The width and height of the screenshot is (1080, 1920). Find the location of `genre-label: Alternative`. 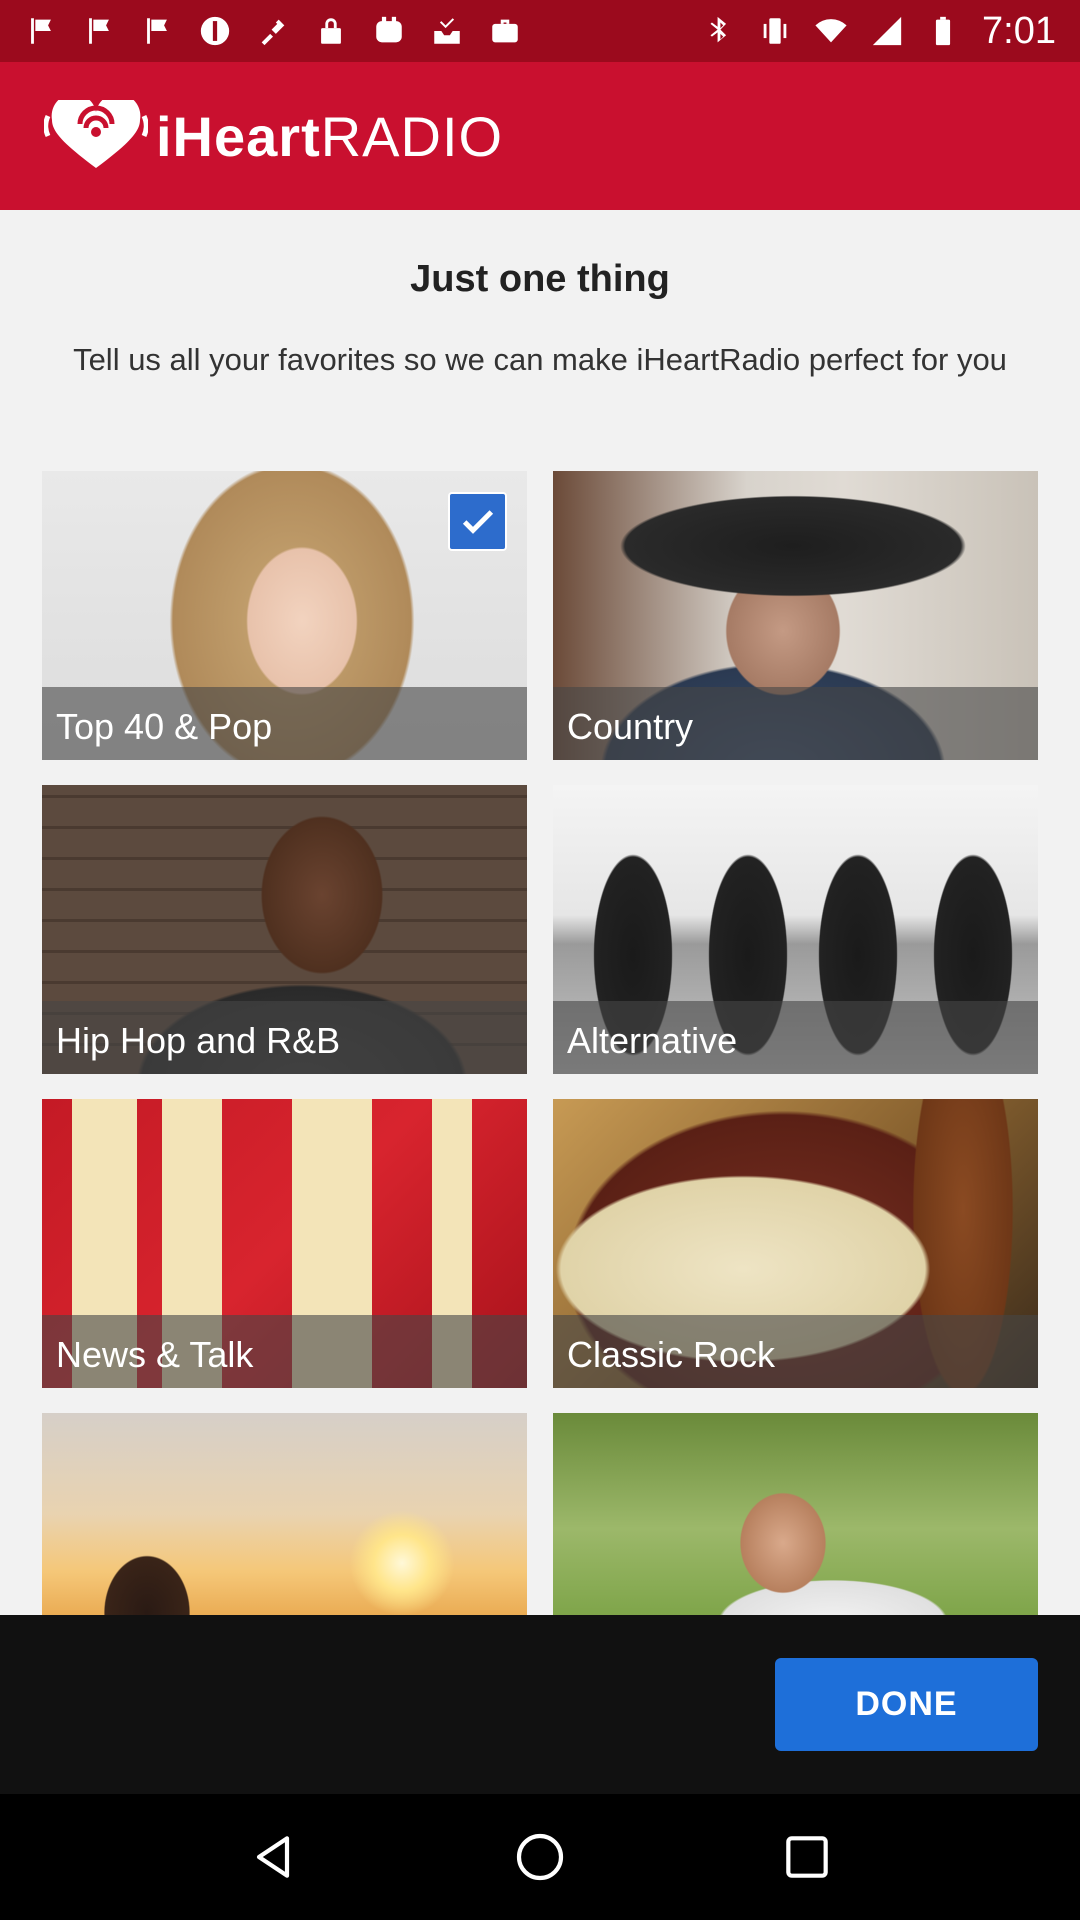

genre-label: Alternative is located at coordinates (652, 1040).